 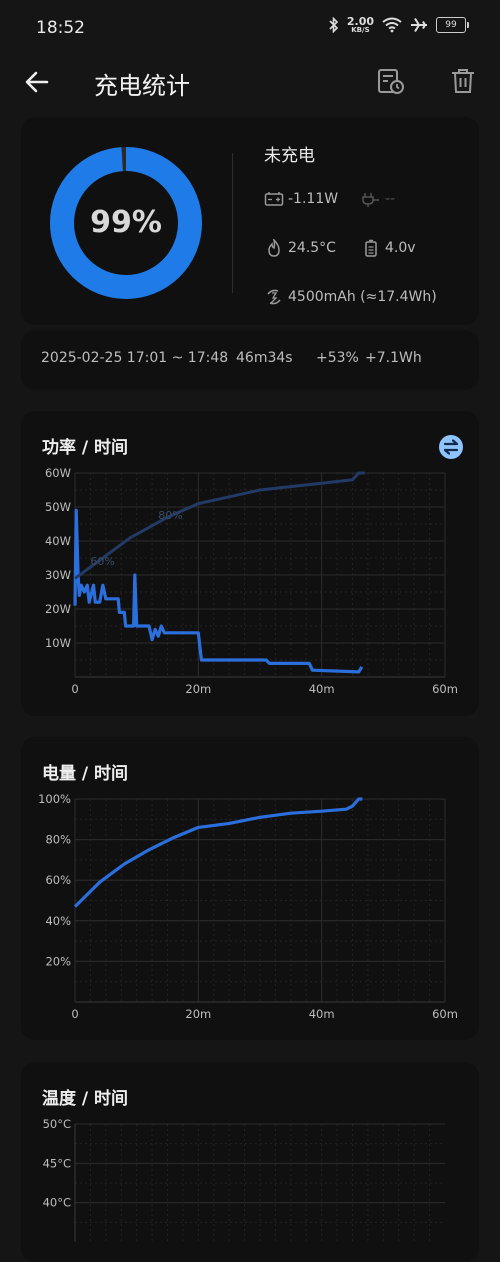 What do you see at coordinates (362, 297) in the screenshot?
I see `capacity-value: 4500mAh (≈17.4Wh)` at bounding box center [362, 297].